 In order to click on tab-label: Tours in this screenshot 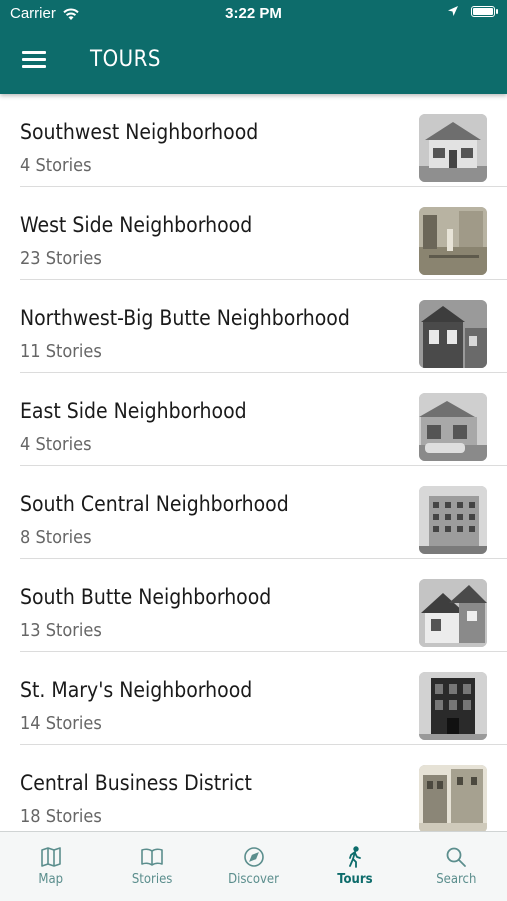, I will do `click(355, 879)`.